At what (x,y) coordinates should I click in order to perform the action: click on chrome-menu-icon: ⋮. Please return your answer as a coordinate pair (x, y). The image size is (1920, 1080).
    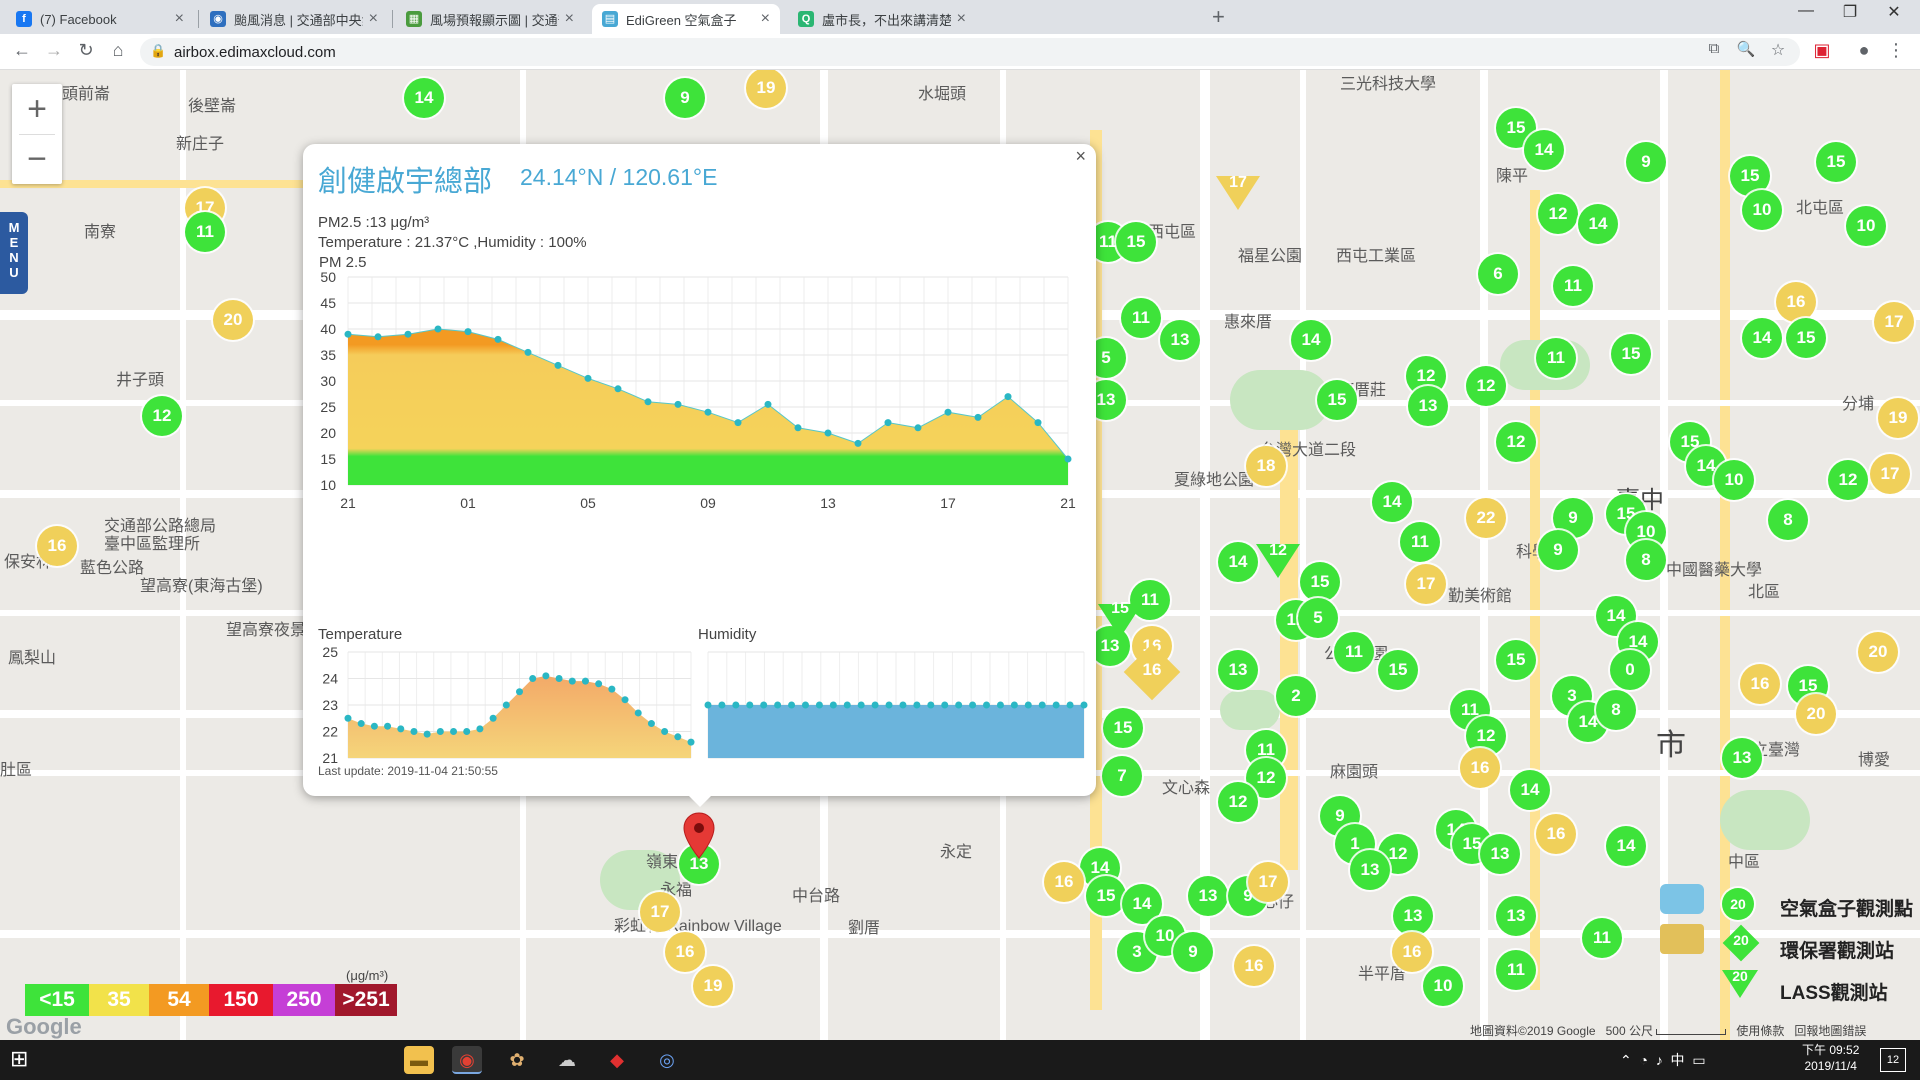
    Looking at the image, I should click on (1896, 50).